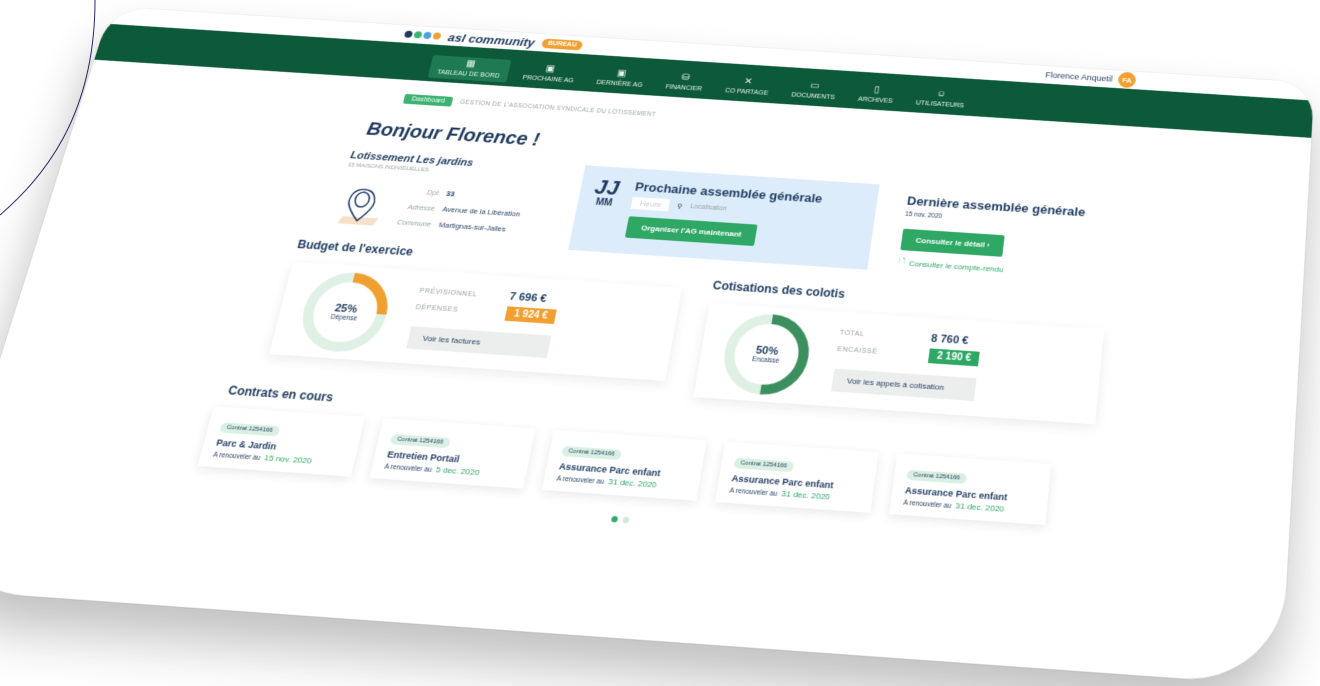 This screenshot has height=686, width=1320. What do you see at coordinates (813, 96) in the screenshot?
I see `nav-label: DOCUMENTS` at bounding box center [813, 96].